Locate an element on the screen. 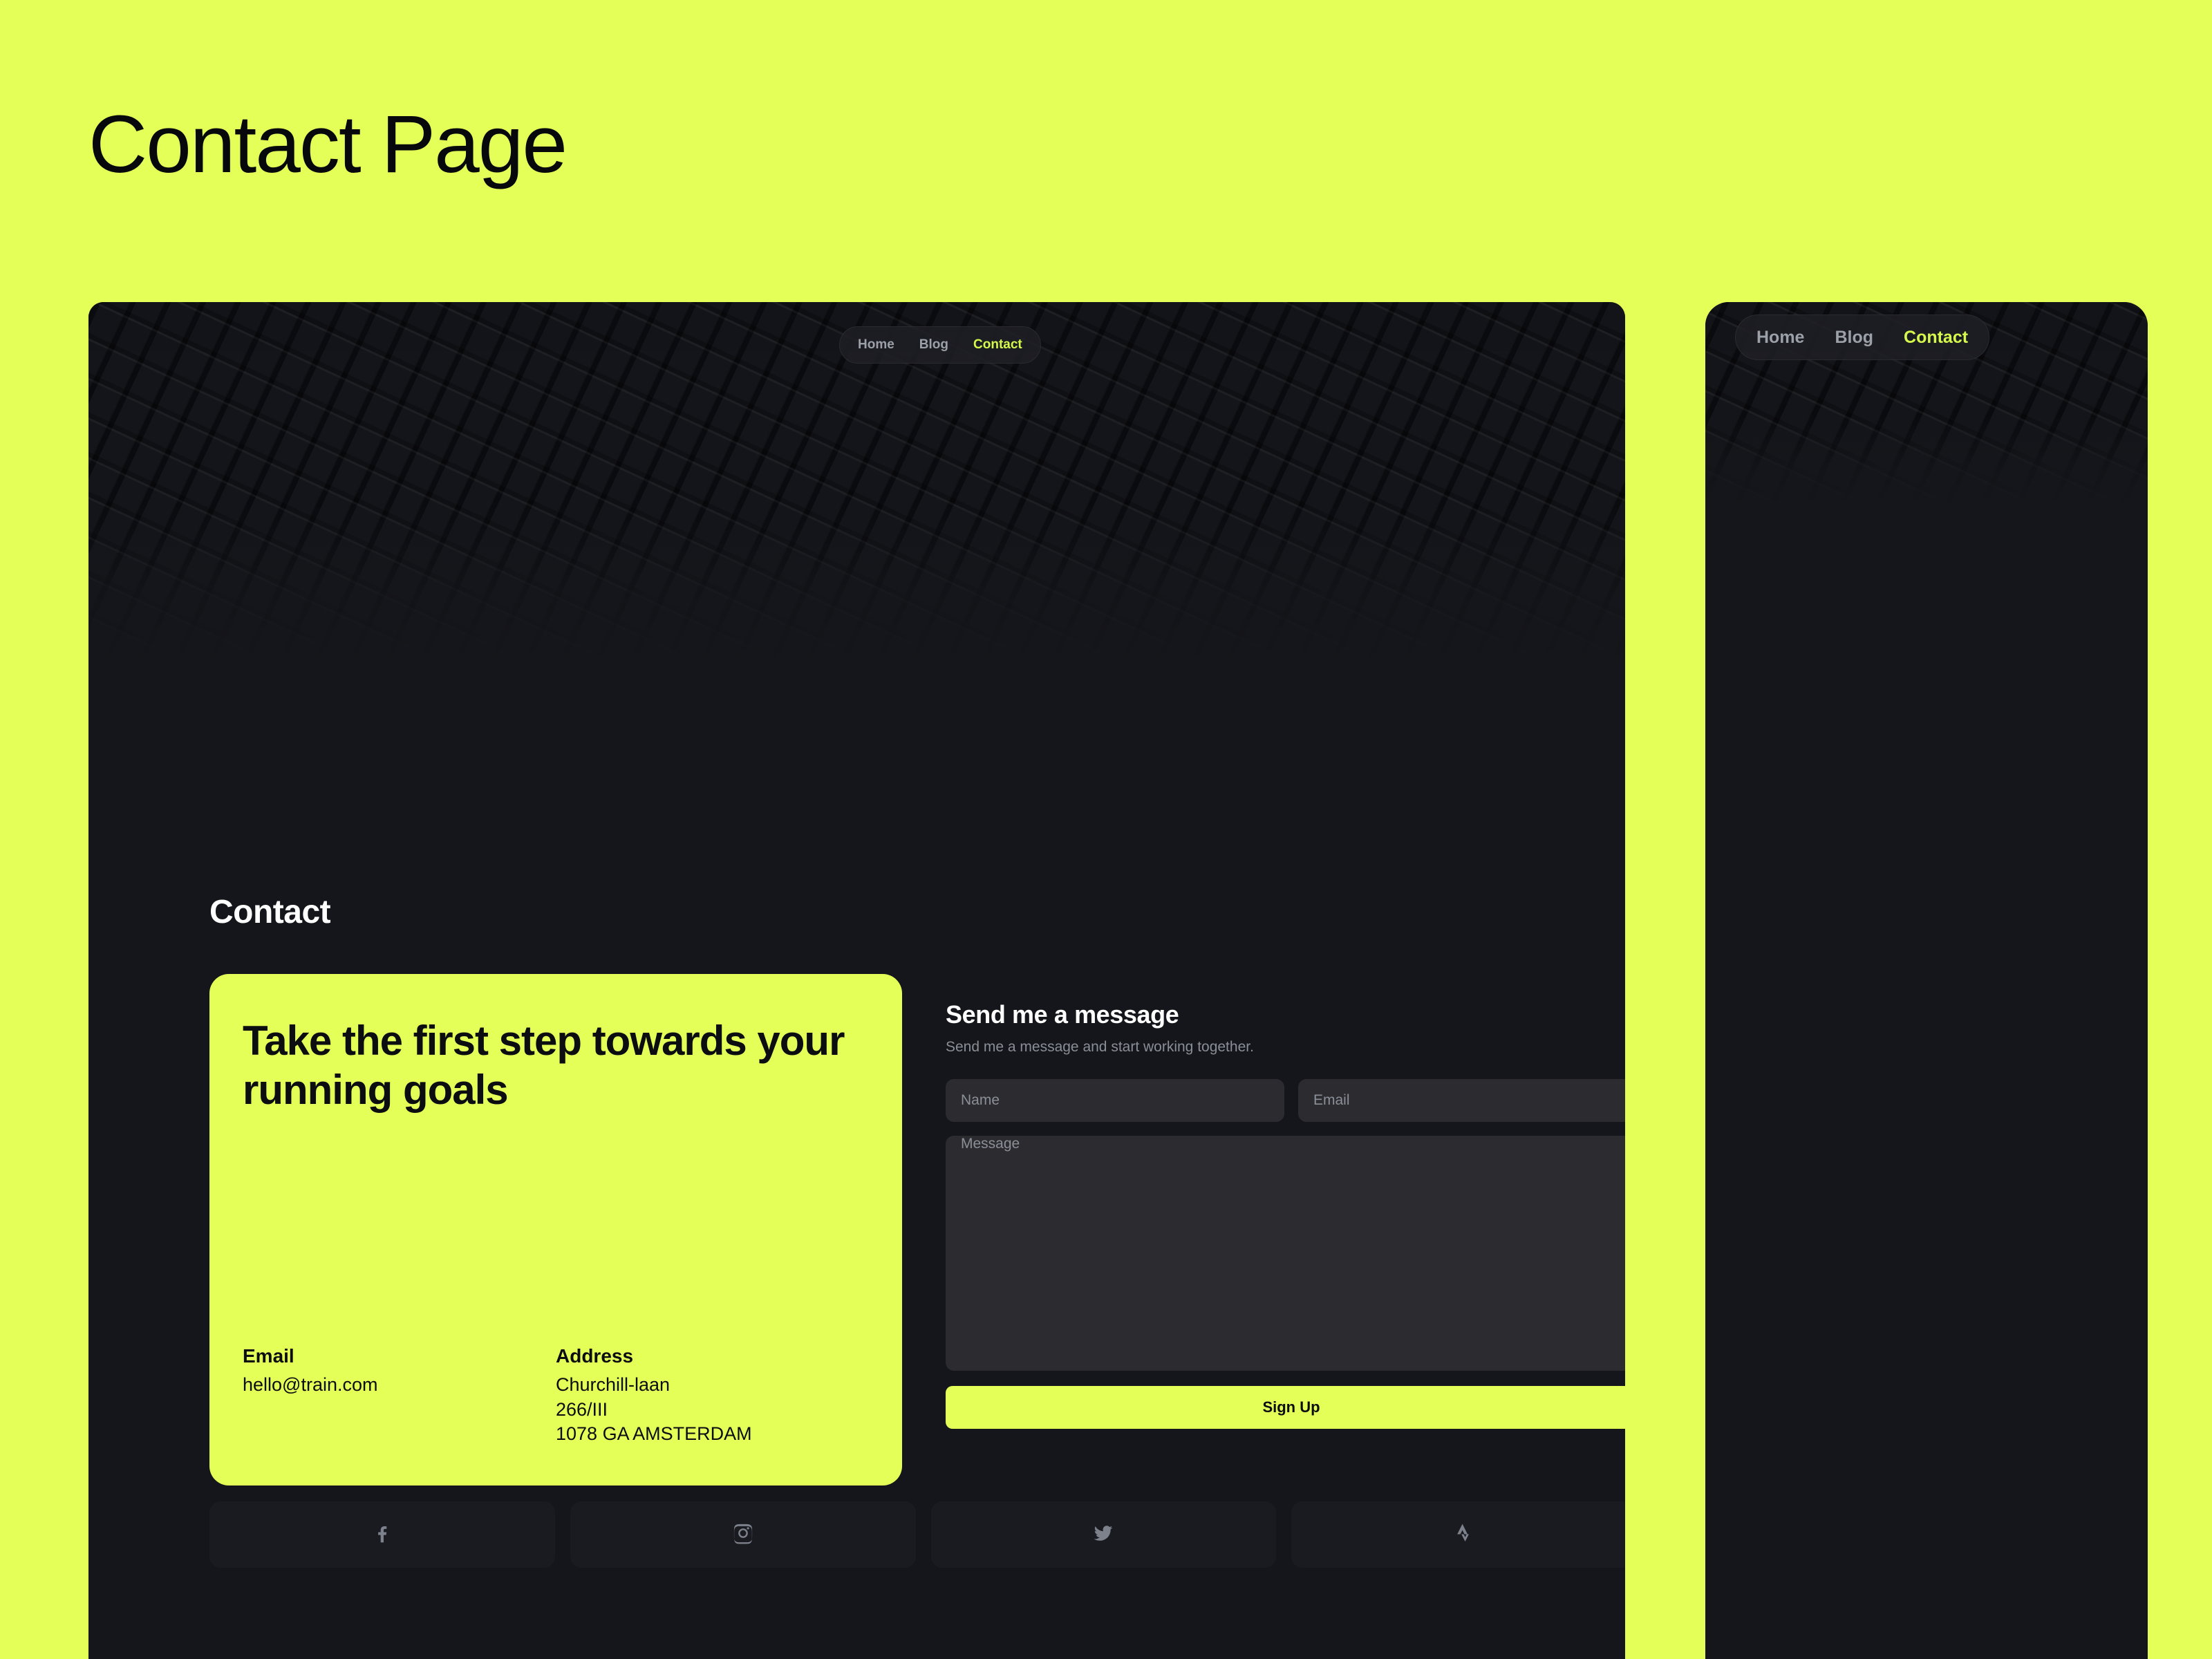  info-email-group: Email hello@train.com is located at coordinates (399, 1396).